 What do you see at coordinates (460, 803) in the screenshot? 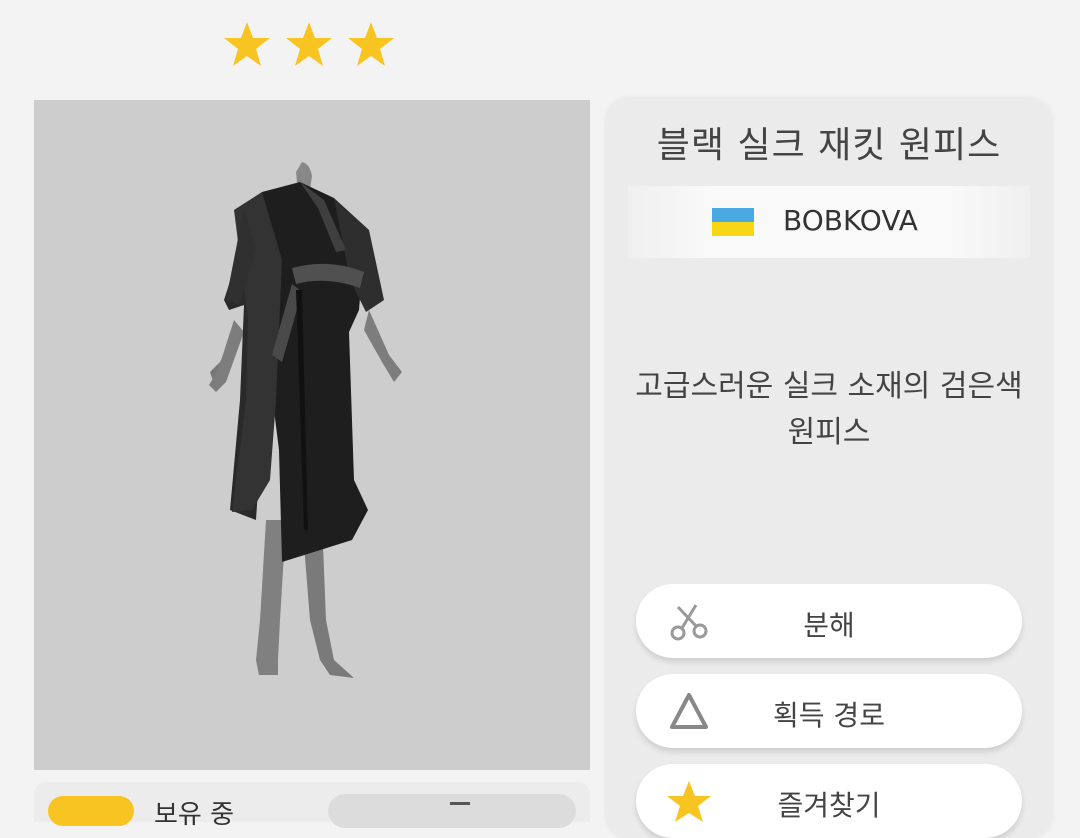
I see `minus-icon` at bounding box center [460, 803].